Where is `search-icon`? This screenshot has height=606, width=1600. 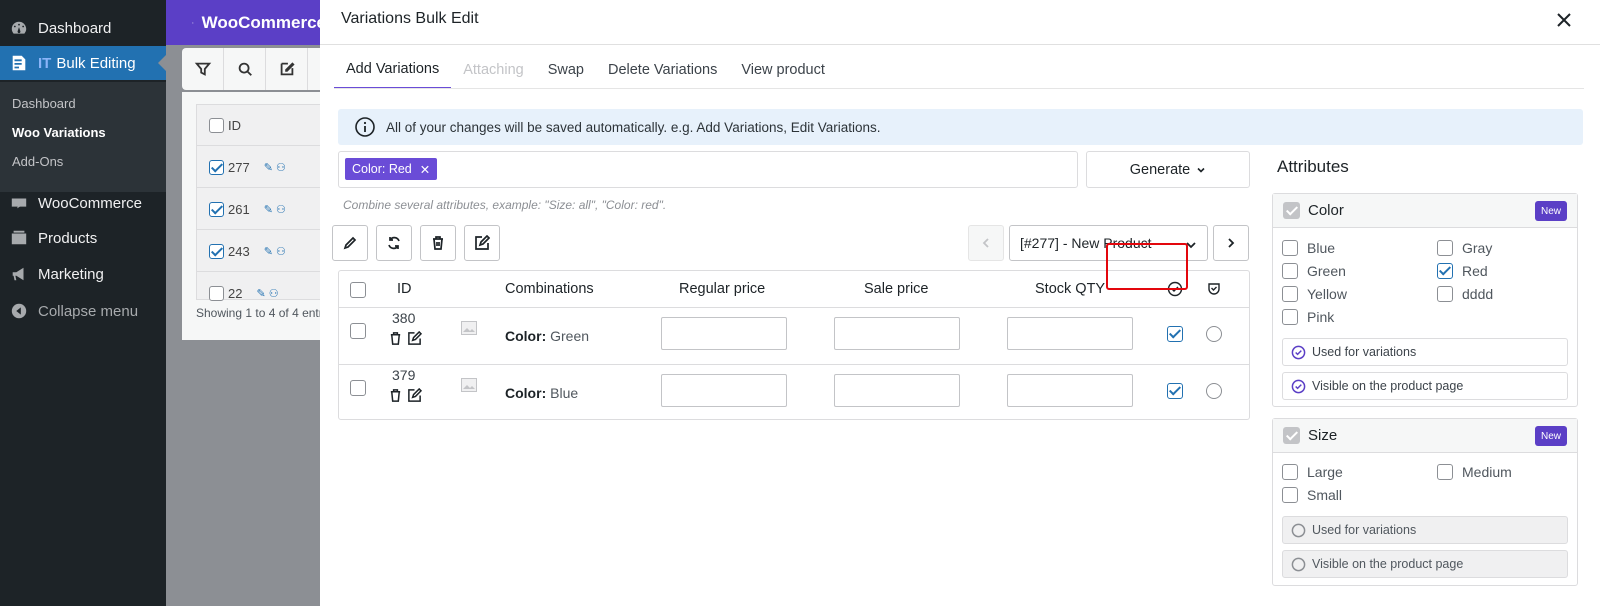 search-icon is located at coordinates (245, 69).